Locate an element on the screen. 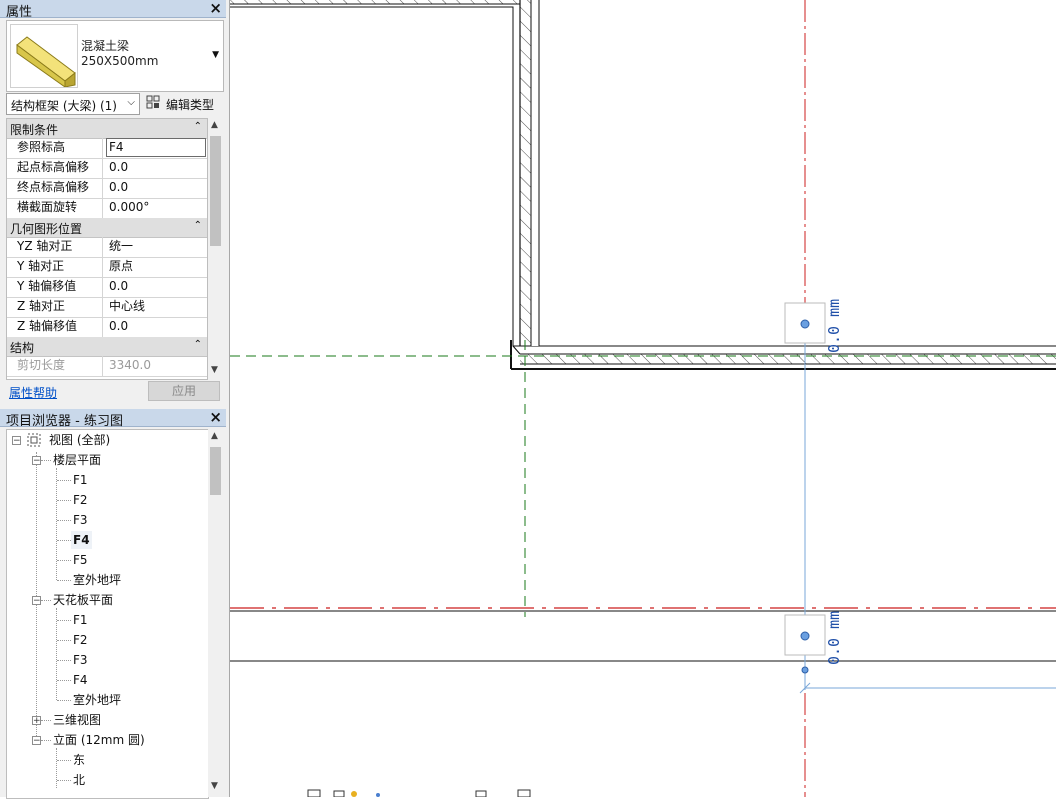 This screenshot has height=800, width=1056. tree-node-floor-plan: F2 is located at coordinates (80, 500).